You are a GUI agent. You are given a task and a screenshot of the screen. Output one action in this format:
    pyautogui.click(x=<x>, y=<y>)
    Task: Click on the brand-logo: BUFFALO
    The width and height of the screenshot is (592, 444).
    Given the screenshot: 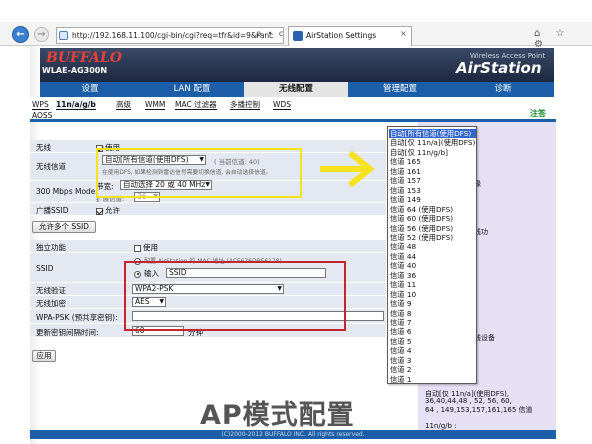 What is the action you would take?
    pyautogui.click(x=84, y=58)
    